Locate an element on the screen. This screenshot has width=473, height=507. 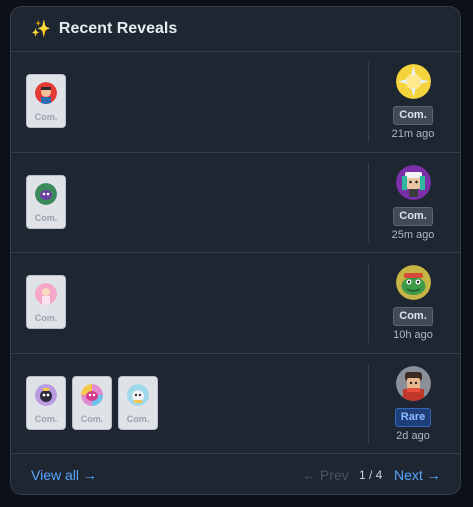
reveal-meta: Com. 25m ago is located at coordinates (413, 202).